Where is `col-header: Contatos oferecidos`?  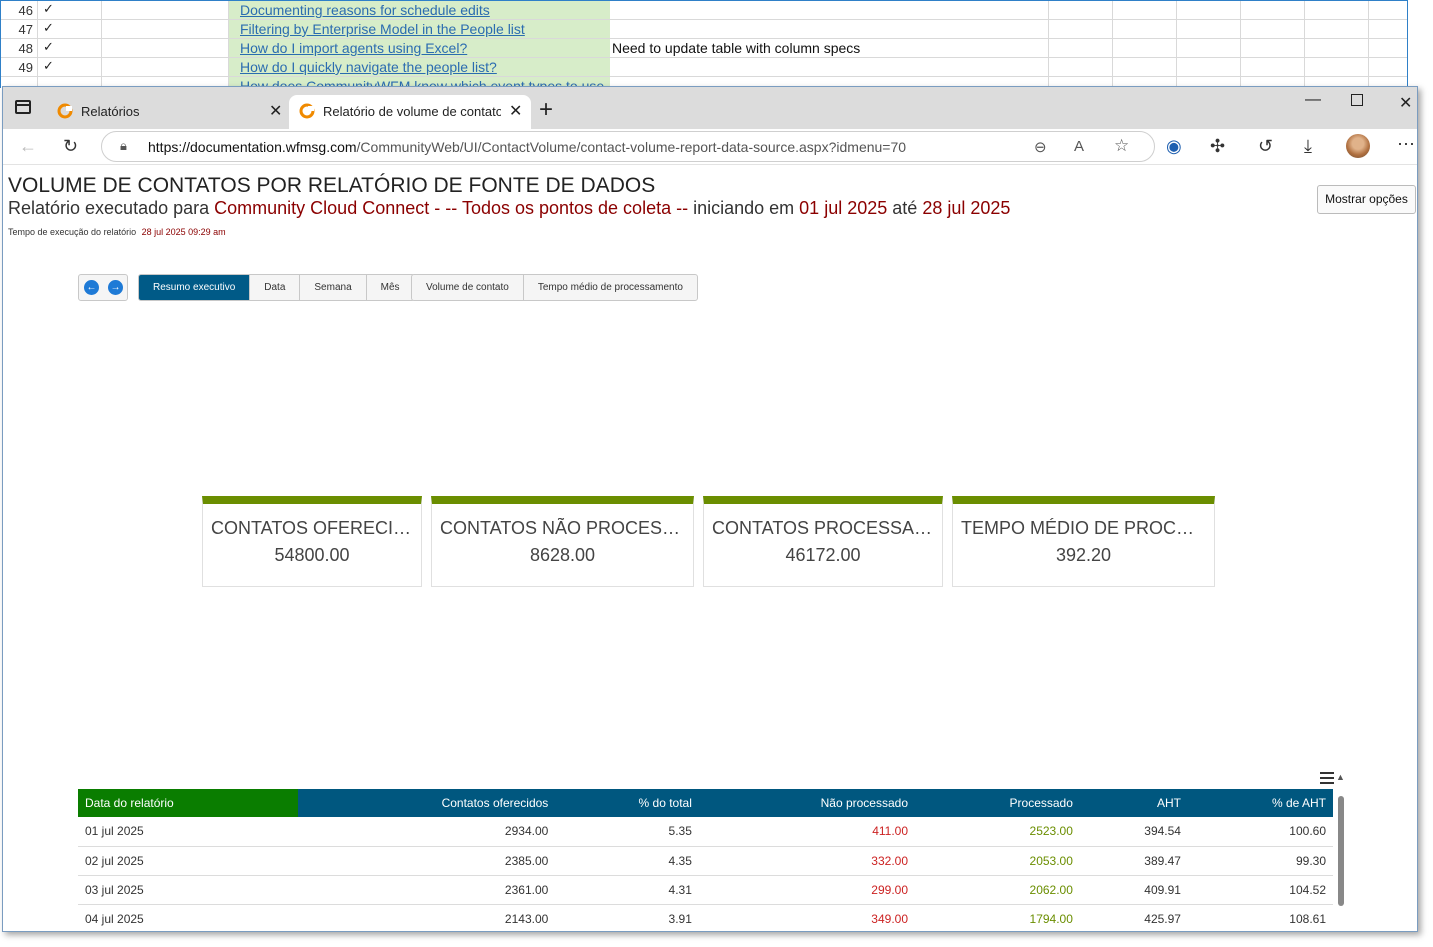
col-header: Contatos oferecidos is located at coordinates (427, 803).